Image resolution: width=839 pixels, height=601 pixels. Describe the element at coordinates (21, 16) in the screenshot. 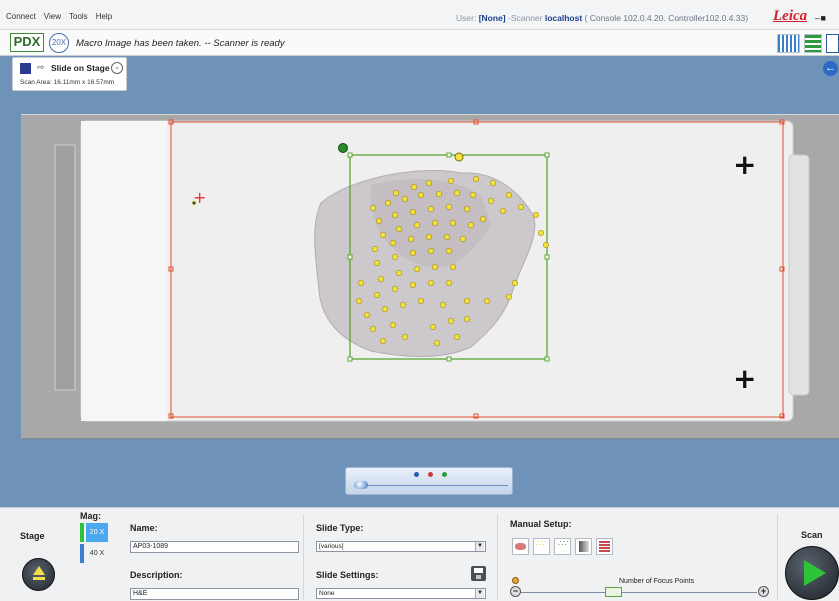

I see `menu-connect: Connect` at that location.